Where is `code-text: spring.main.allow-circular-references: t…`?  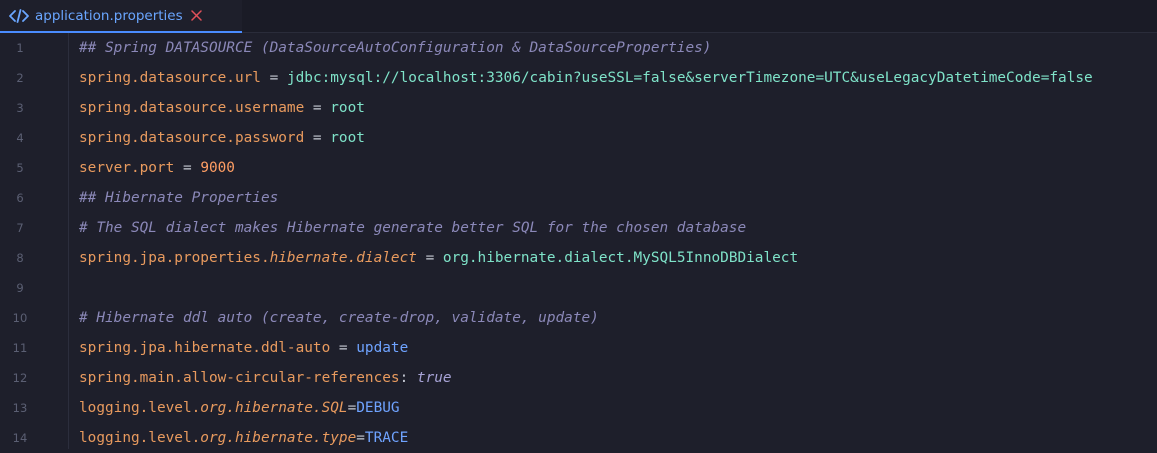 code-text: spring.main.allow-circular-references: t… is located at coordinates (265, 378).